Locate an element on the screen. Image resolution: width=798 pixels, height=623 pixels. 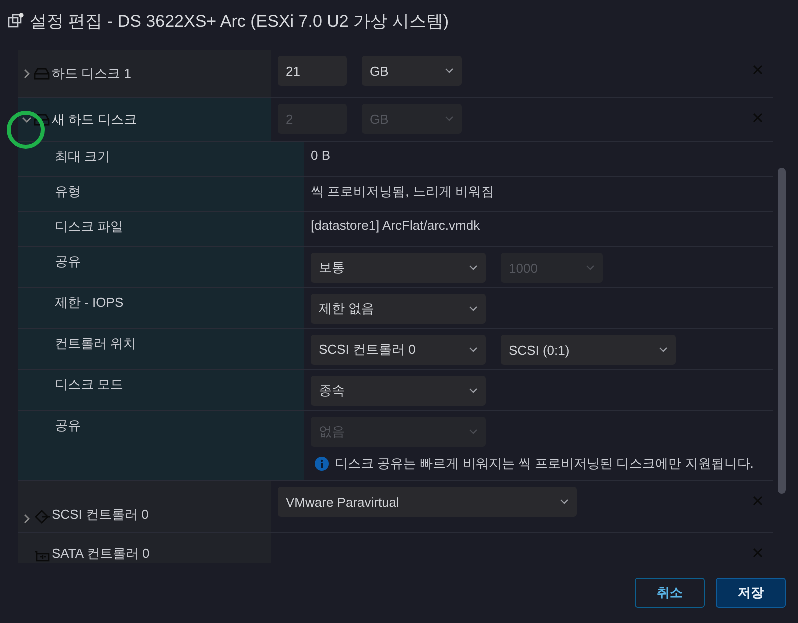
field-label: 최대 크기 is located at coordinates (83, 157).